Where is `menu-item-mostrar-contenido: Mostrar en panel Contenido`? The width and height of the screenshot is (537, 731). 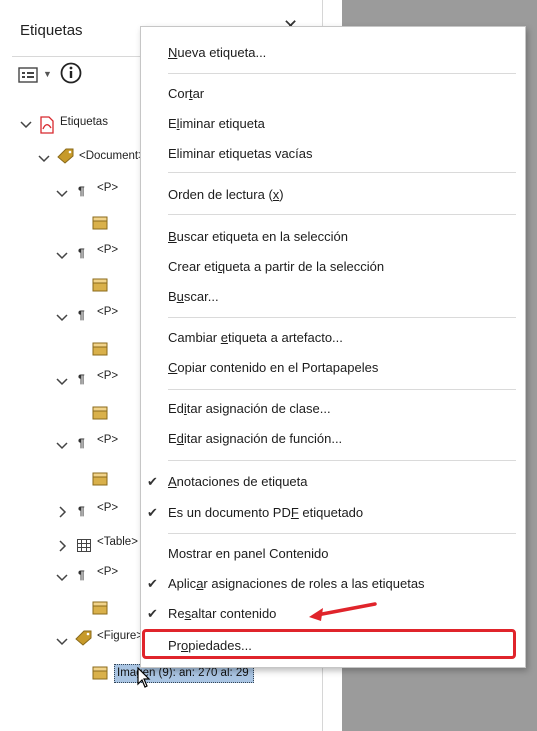
menu-item-mostrar-contenido: Mostrar en panel Contenido is located at coordinates (248, 553).